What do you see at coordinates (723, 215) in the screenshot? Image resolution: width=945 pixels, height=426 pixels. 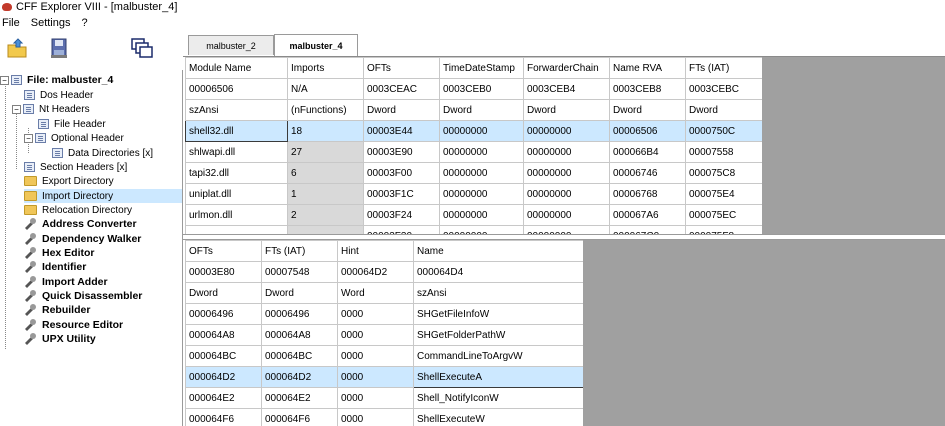 I see `cell: 000075EC` at bounding box center [723, 215].